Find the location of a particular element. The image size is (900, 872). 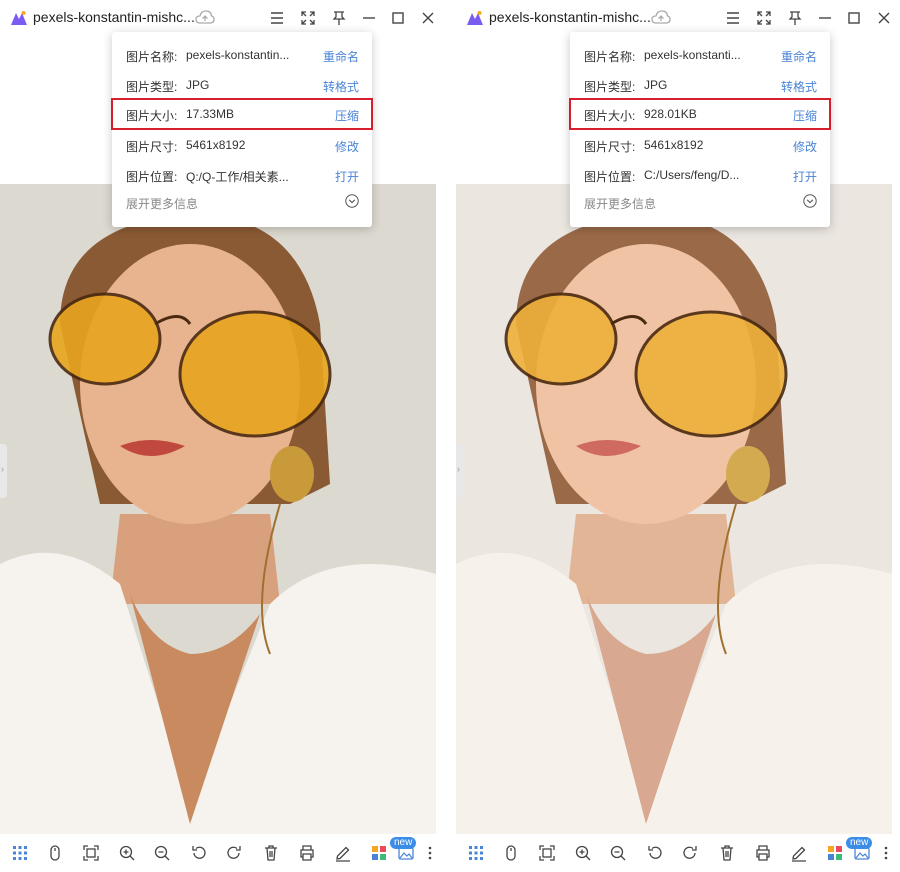

size-value: 17.33MB is located at coordinates (210, 114).